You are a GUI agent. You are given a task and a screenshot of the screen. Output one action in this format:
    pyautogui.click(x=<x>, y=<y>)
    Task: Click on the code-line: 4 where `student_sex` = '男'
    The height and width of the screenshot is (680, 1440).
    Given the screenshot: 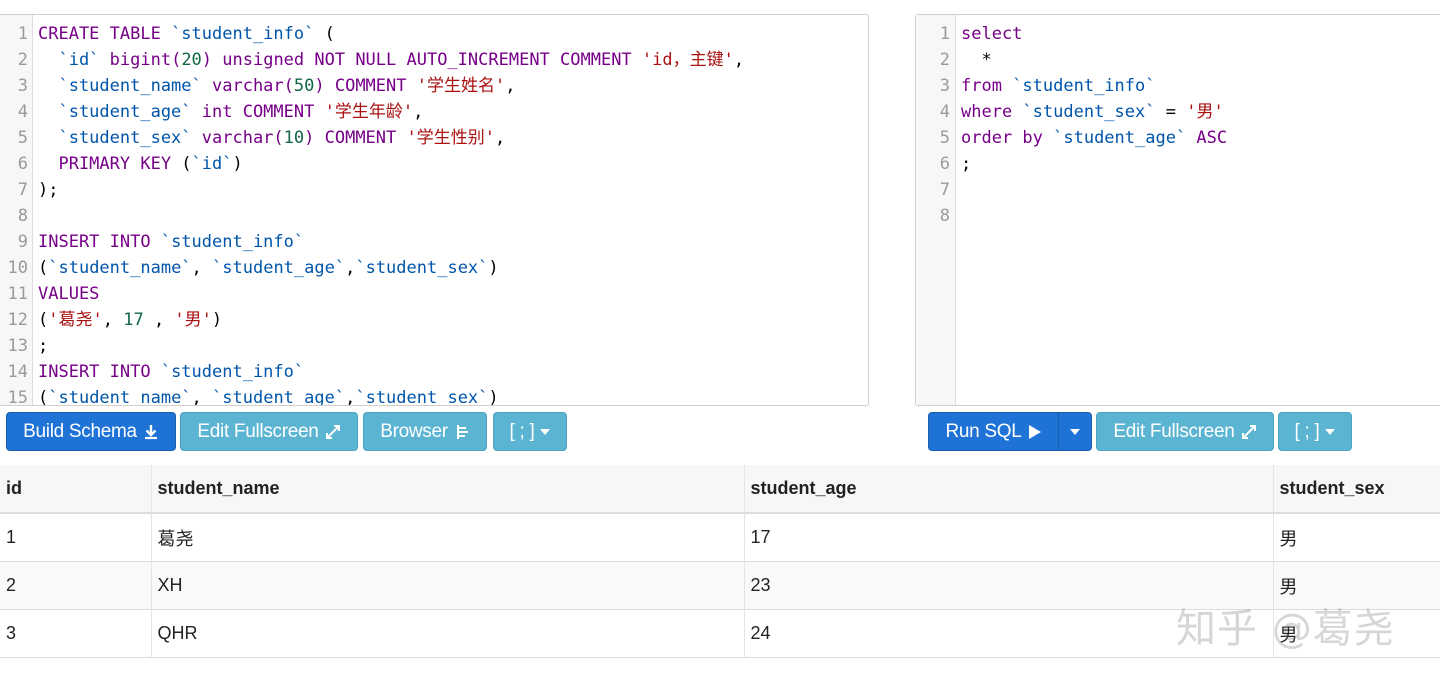 What is the action you would take?
    pyautogui.click(x=1178, y=112)
    